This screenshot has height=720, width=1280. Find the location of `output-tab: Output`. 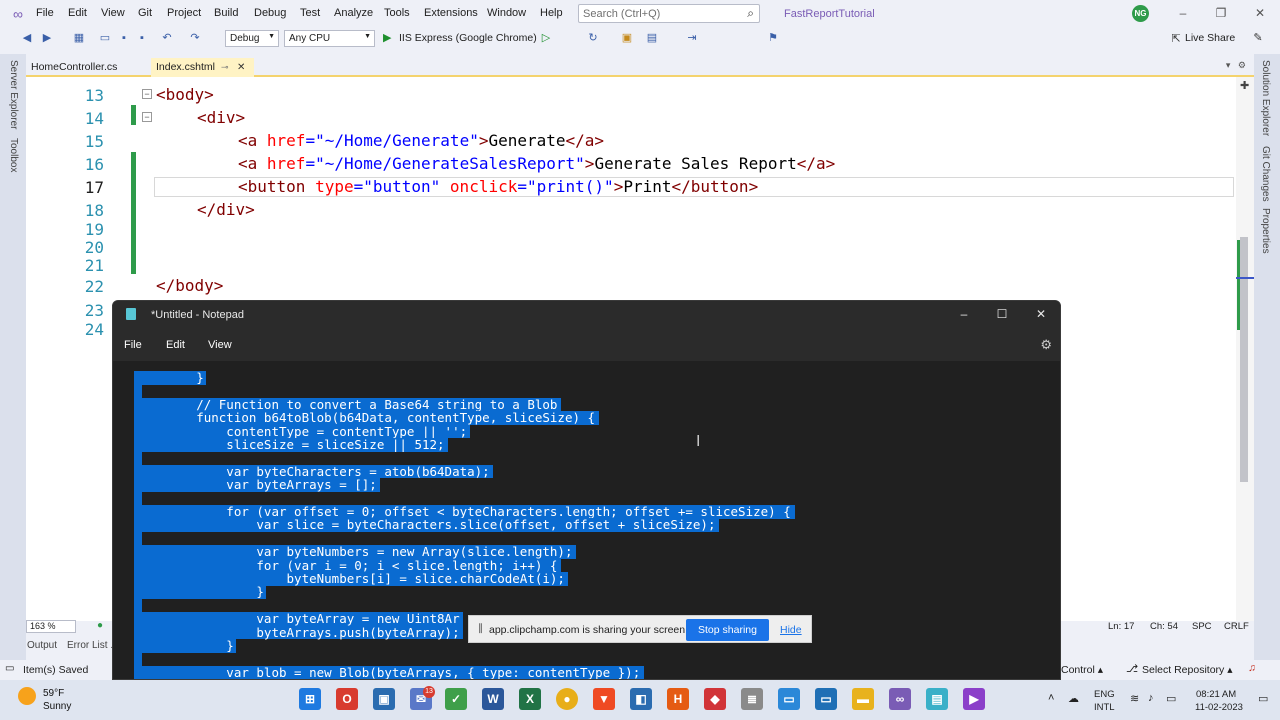

output-tab: Output is located at coordinates (42, 645).